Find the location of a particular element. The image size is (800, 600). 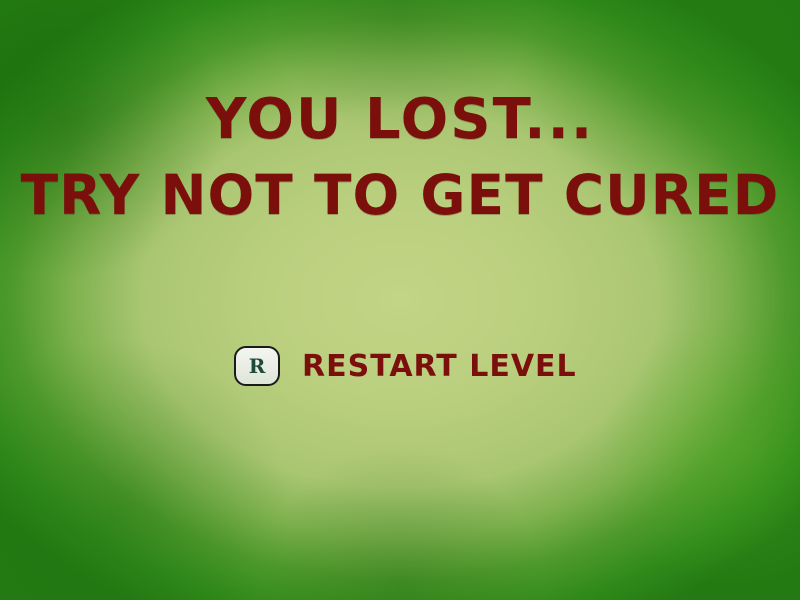

restart-level-button: R Restart level is located at coordinates (405, 366).